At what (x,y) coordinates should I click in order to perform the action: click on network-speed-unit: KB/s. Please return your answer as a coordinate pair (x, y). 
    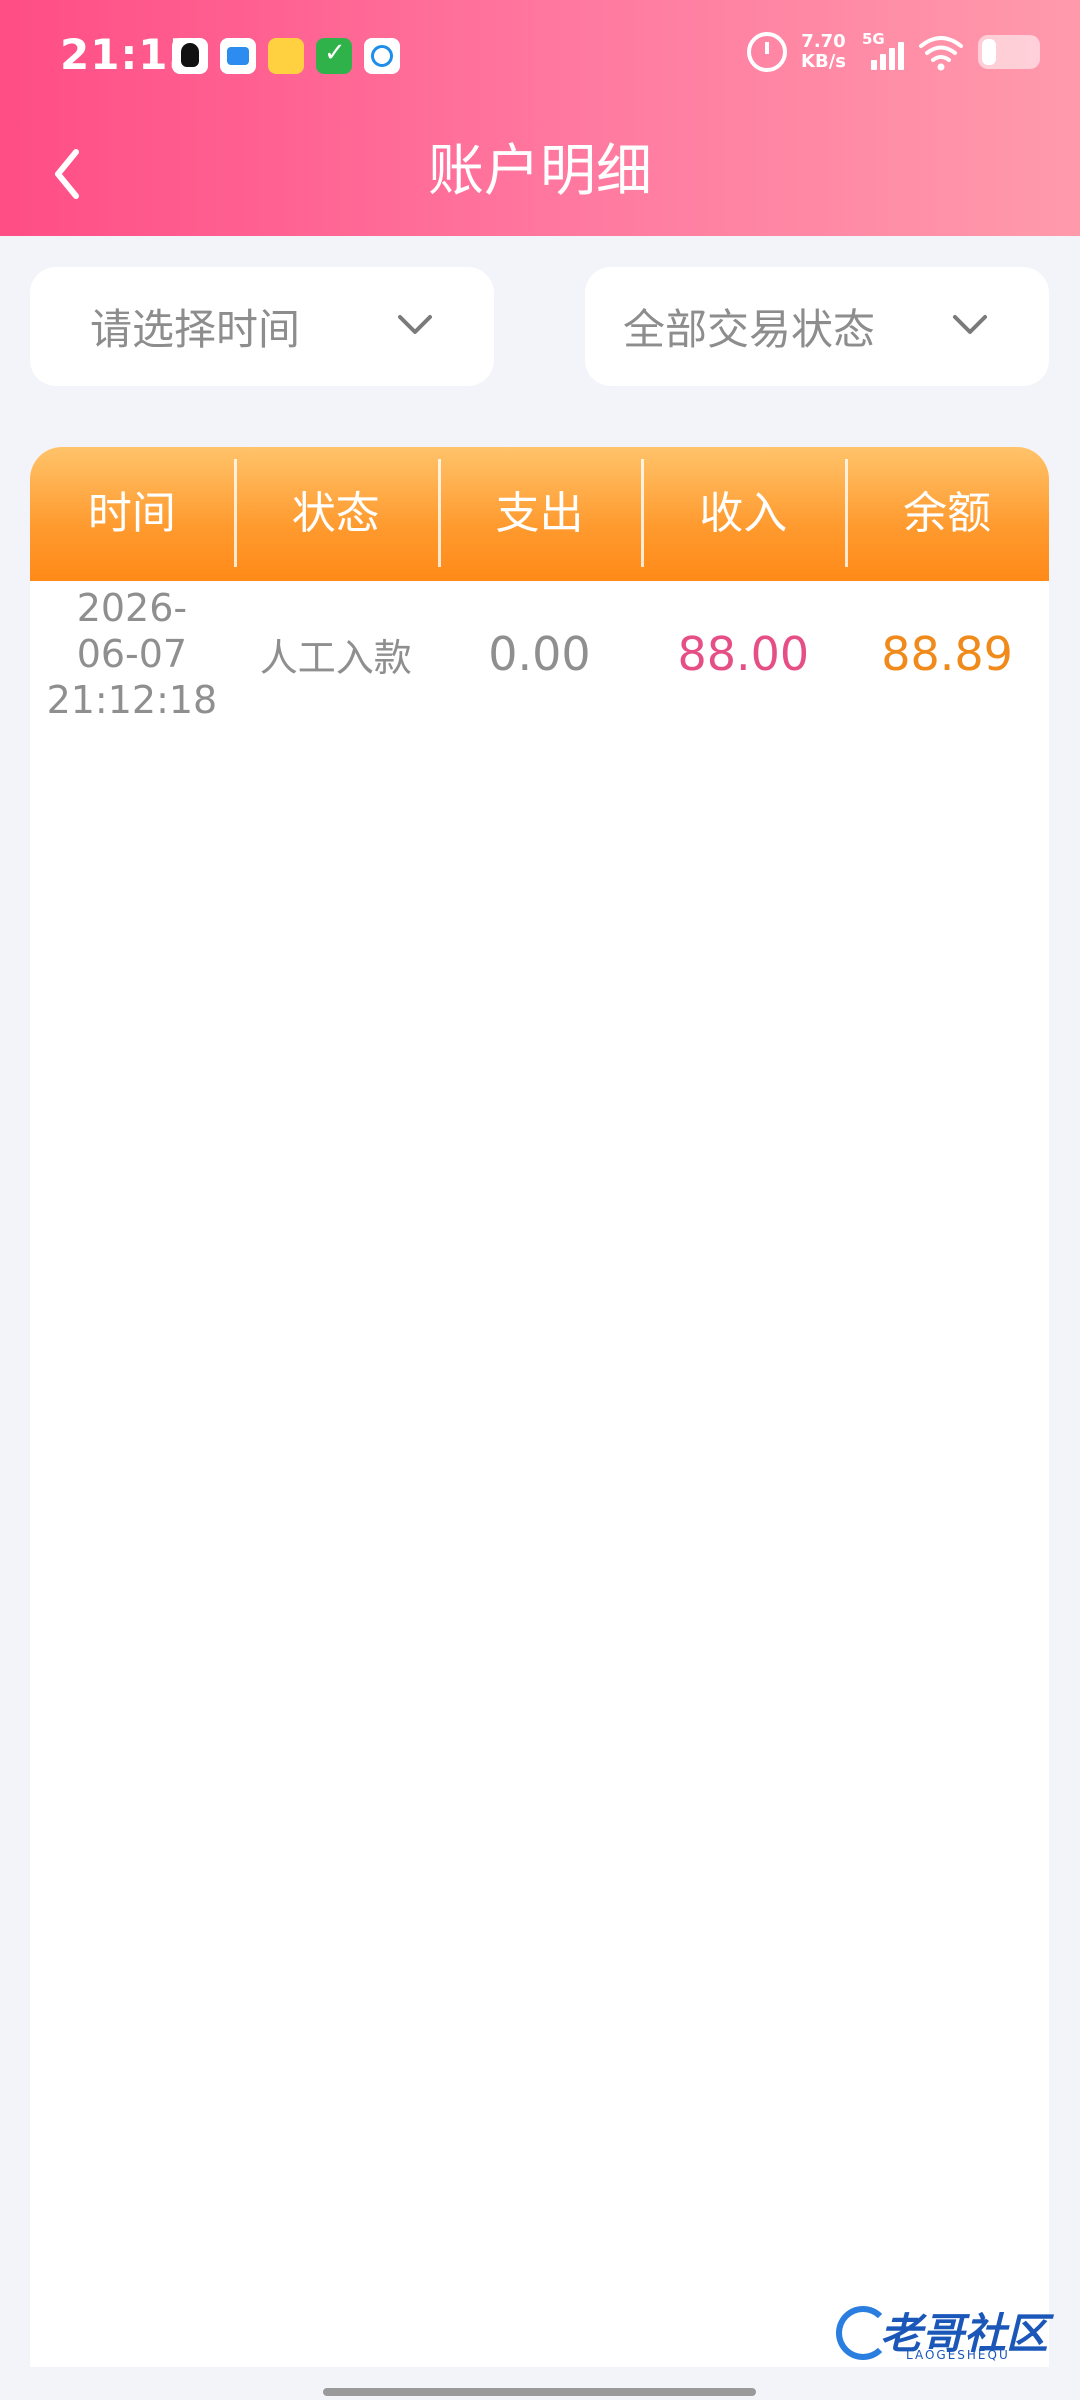
    Looking at the image, I should click on (823, 61).